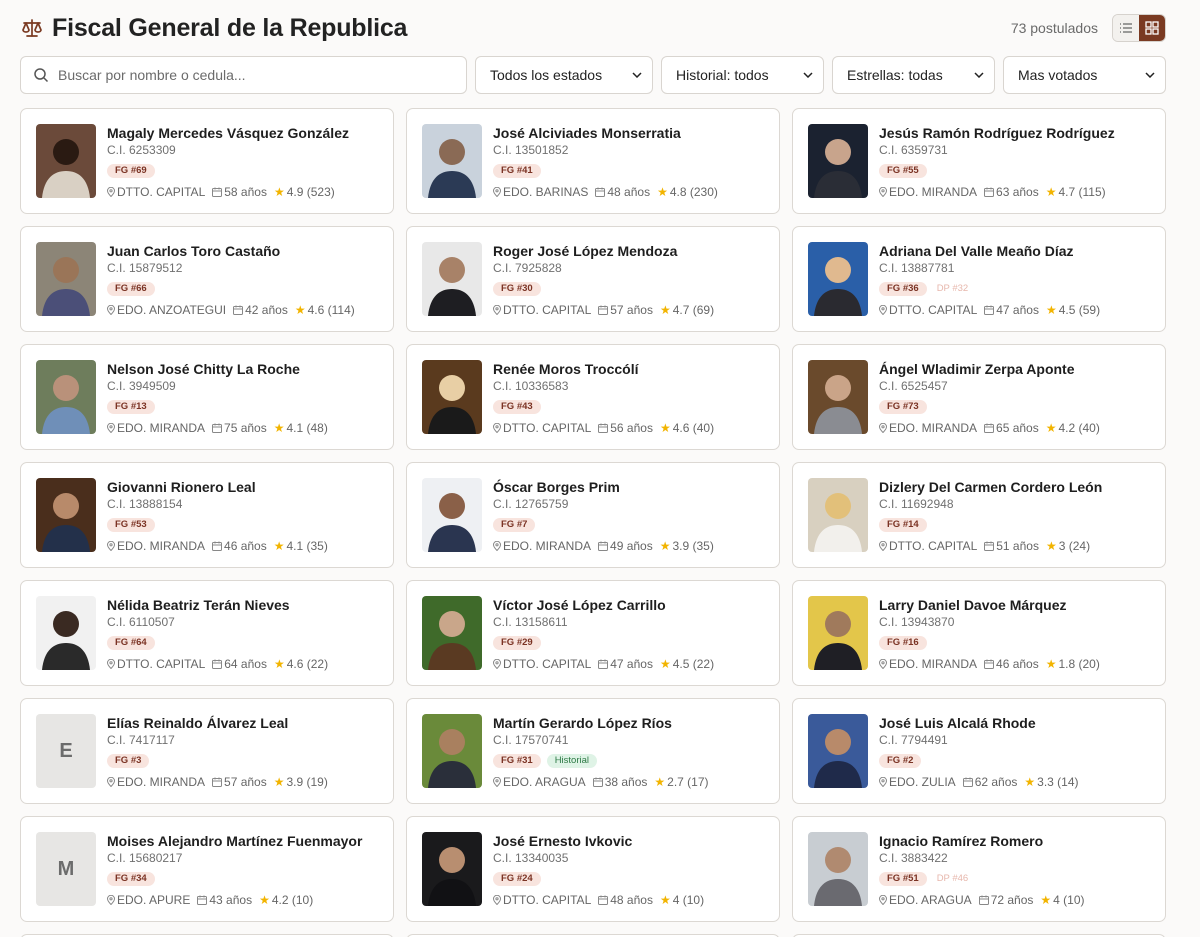 This screenshot has width=1200, height=937. I want to click on candidate-age: 51 años, so click(1017, 546).